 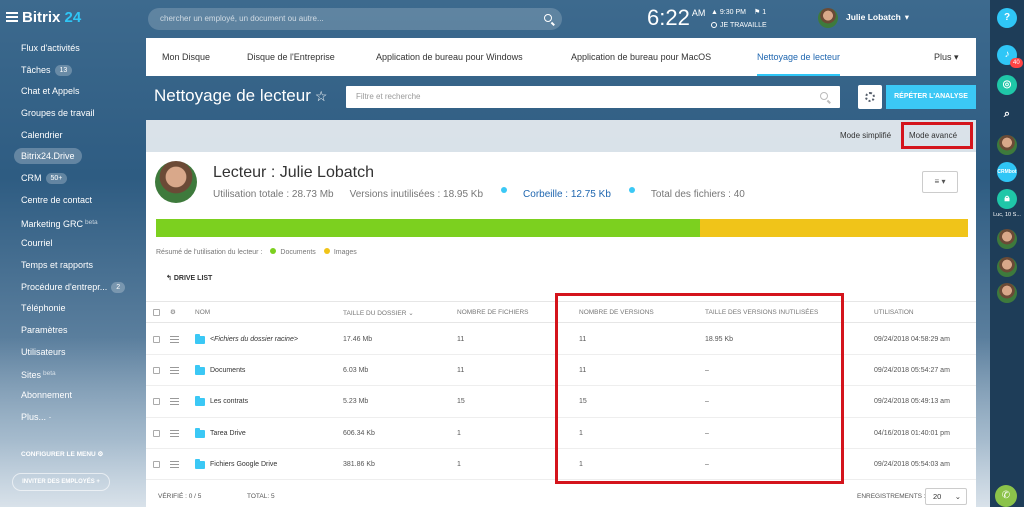 I want to click on sidebar-item: Tâches 13, so click(x=73, y=71).